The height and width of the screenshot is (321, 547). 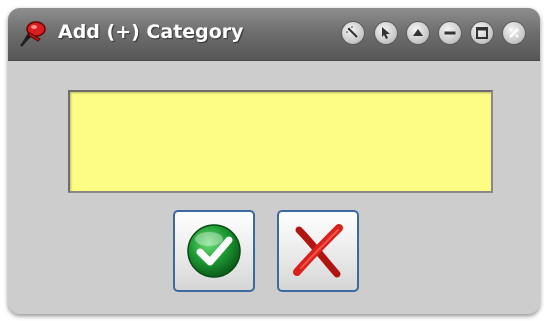 What do you see at coordinates (450, 33) in the screenshot?
I see `minimize-icon` at bounding box center [450, 33].